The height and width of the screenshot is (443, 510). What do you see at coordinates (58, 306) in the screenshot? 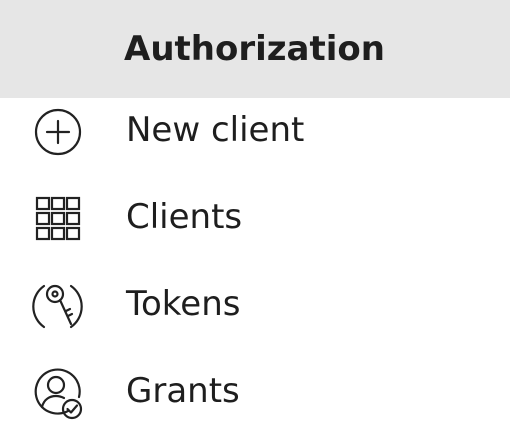
I see `key-icon` at bounding box center [58, 306].